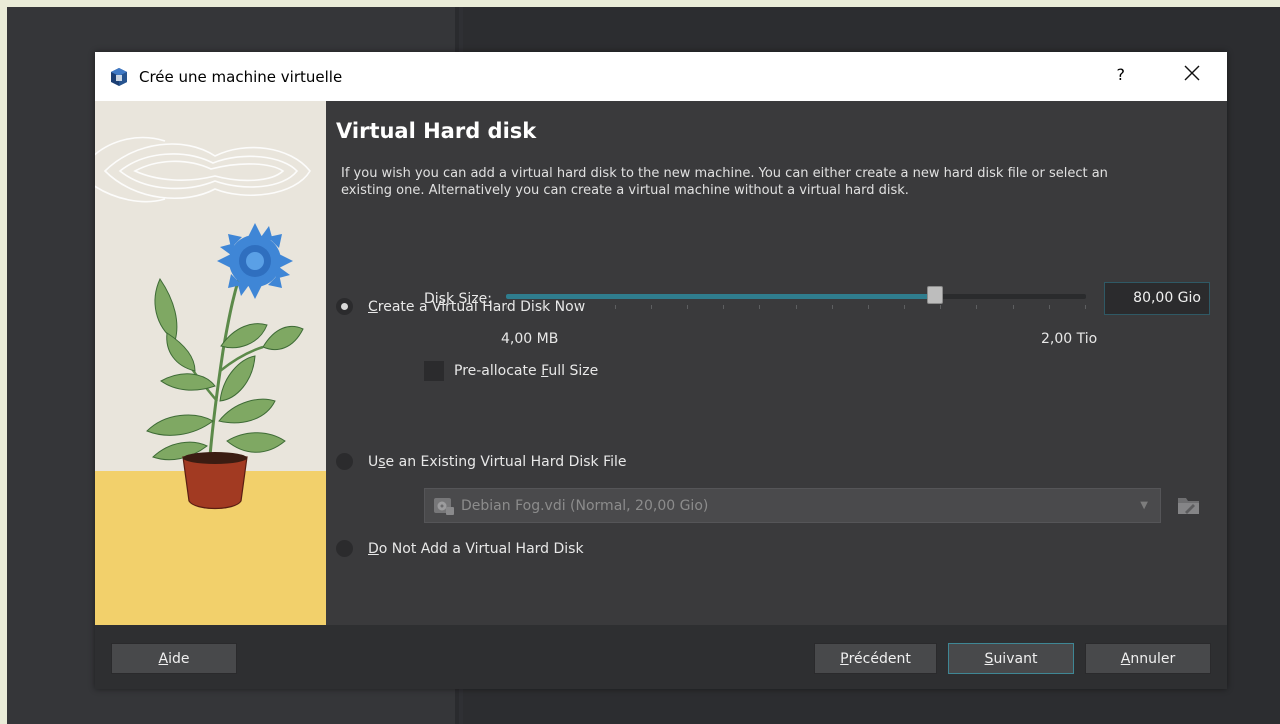 This screenshot has width=1280, height=724. I want to click on disk-size-max-label: 2,00 Tio, so click(1069, 339).